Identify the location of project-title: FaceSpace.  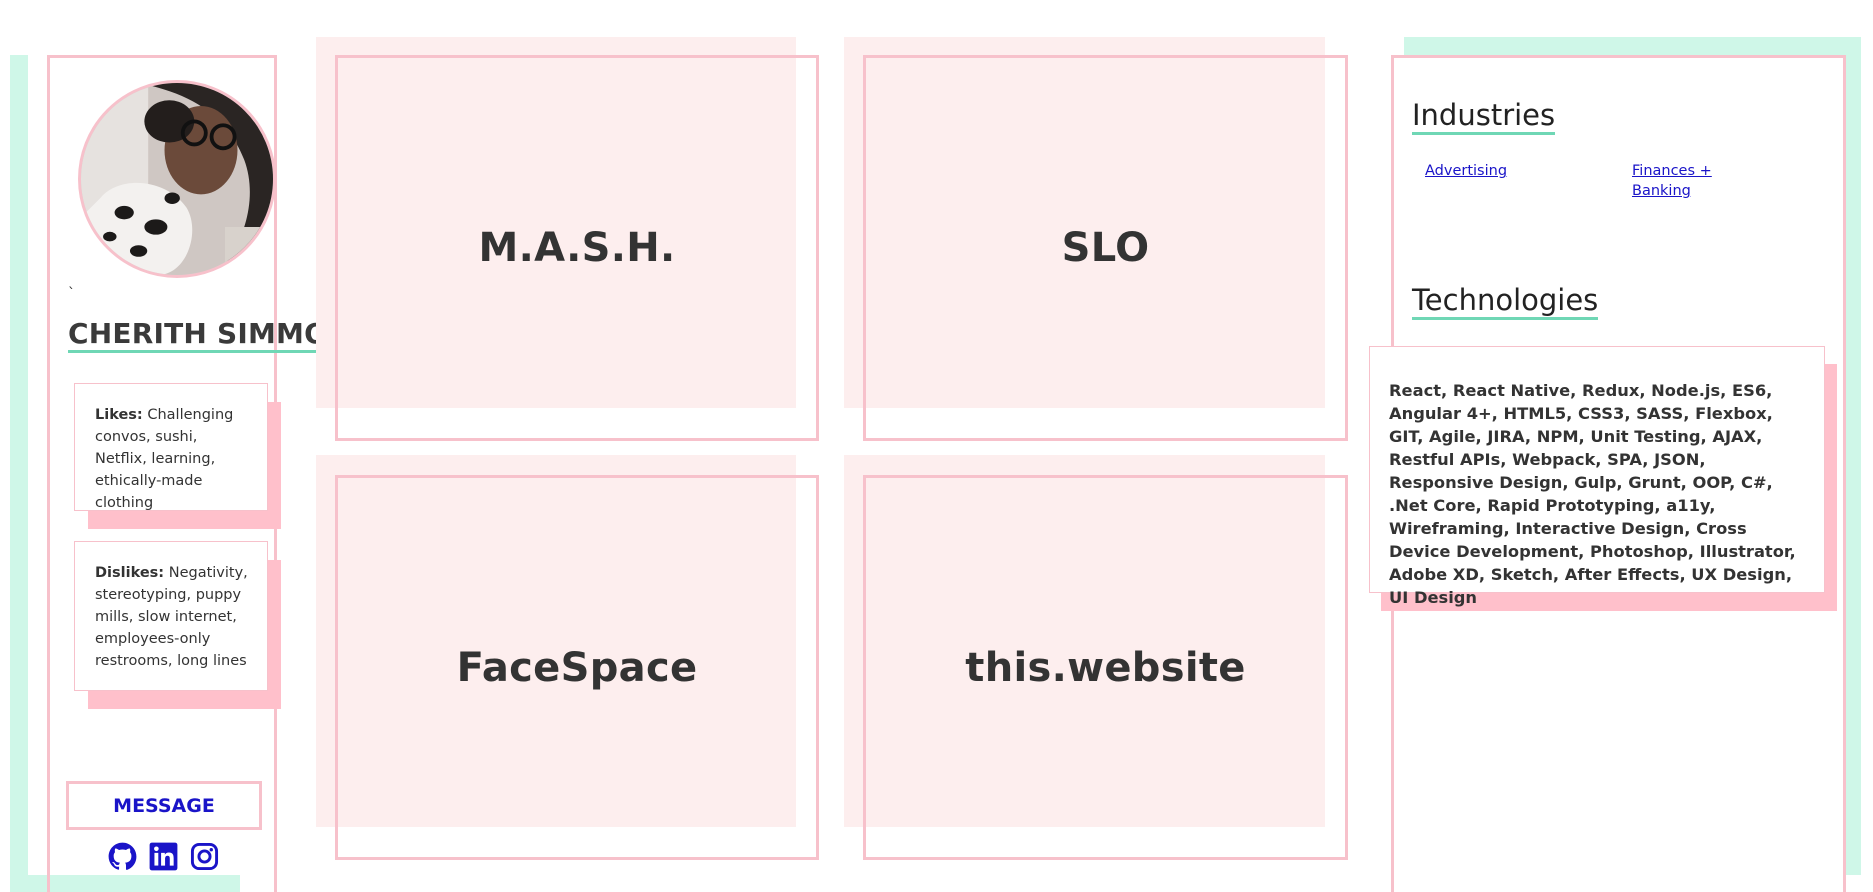
(577, 667).